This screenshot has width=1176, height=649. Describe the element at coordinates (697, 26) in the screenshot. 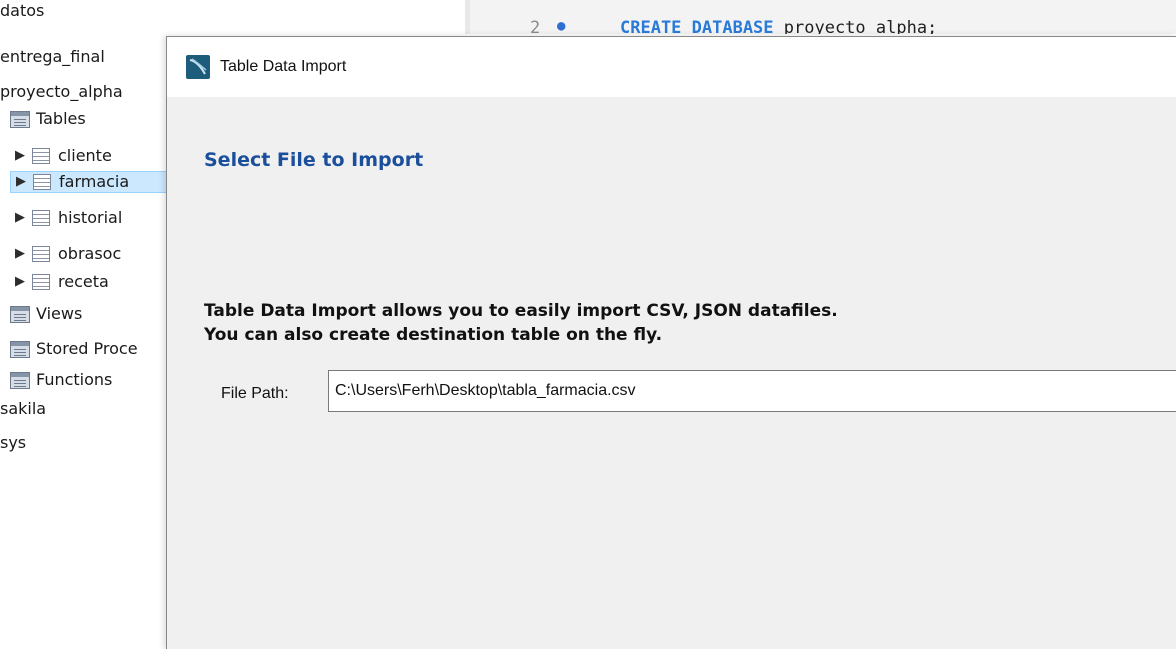

I see `sql-keyword: CREATE DATABASE` at that location.